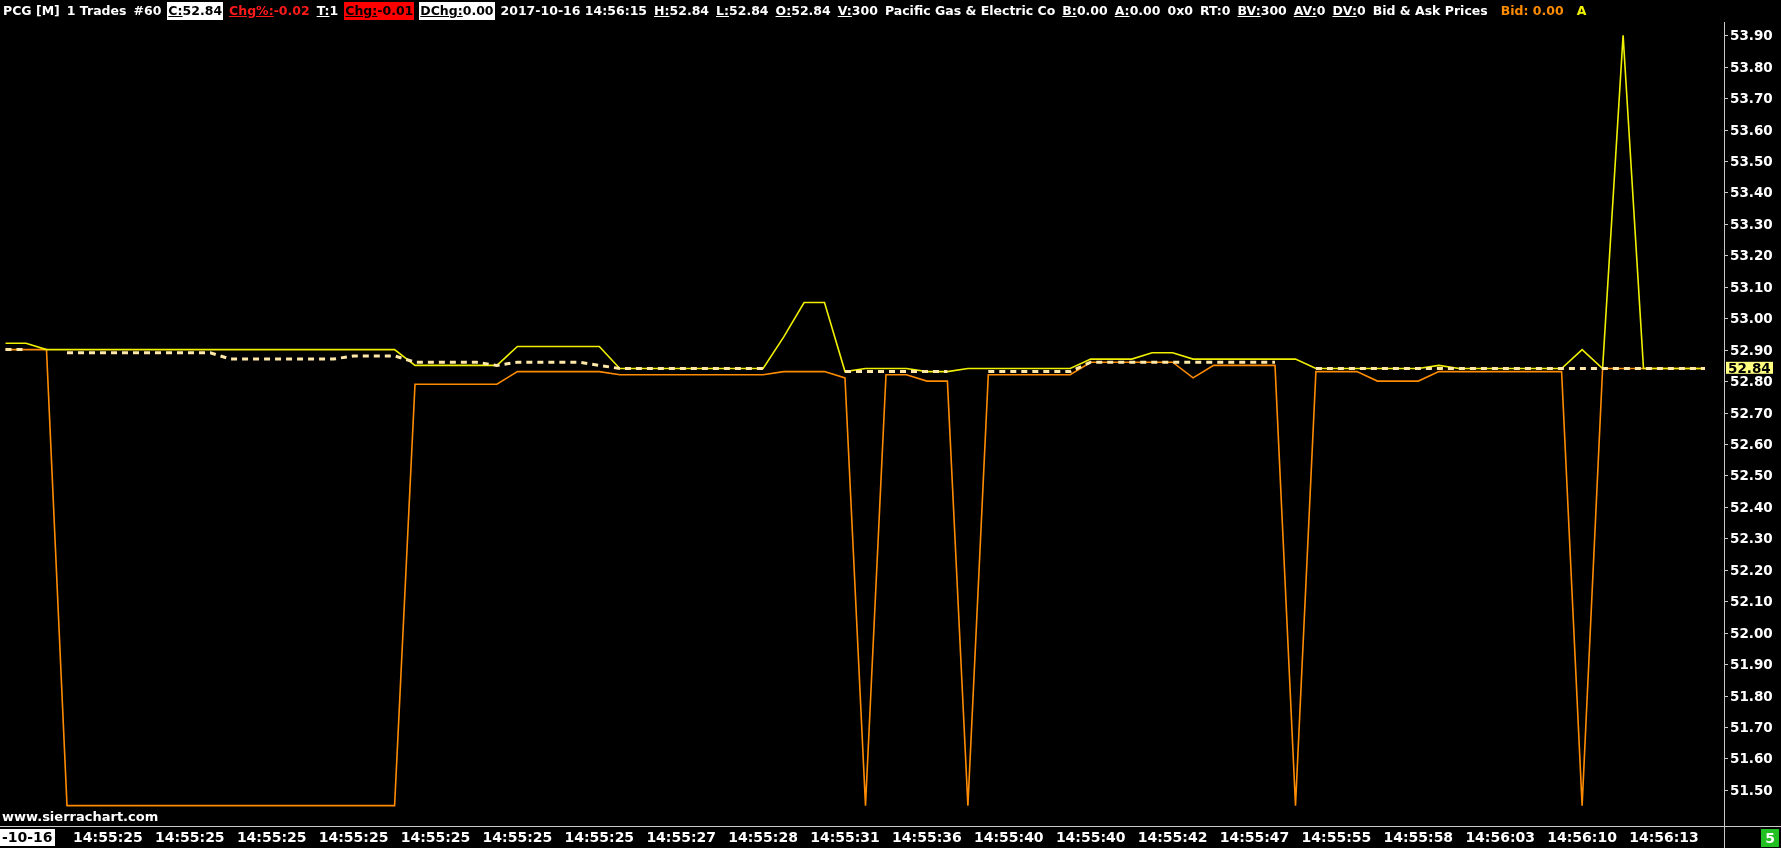 This screenshot has width=1781, height=848. What do you see at coordinates (27, 837) in the screenshot?
I see `date-label: -10-16` at bounding box center [27, 837].